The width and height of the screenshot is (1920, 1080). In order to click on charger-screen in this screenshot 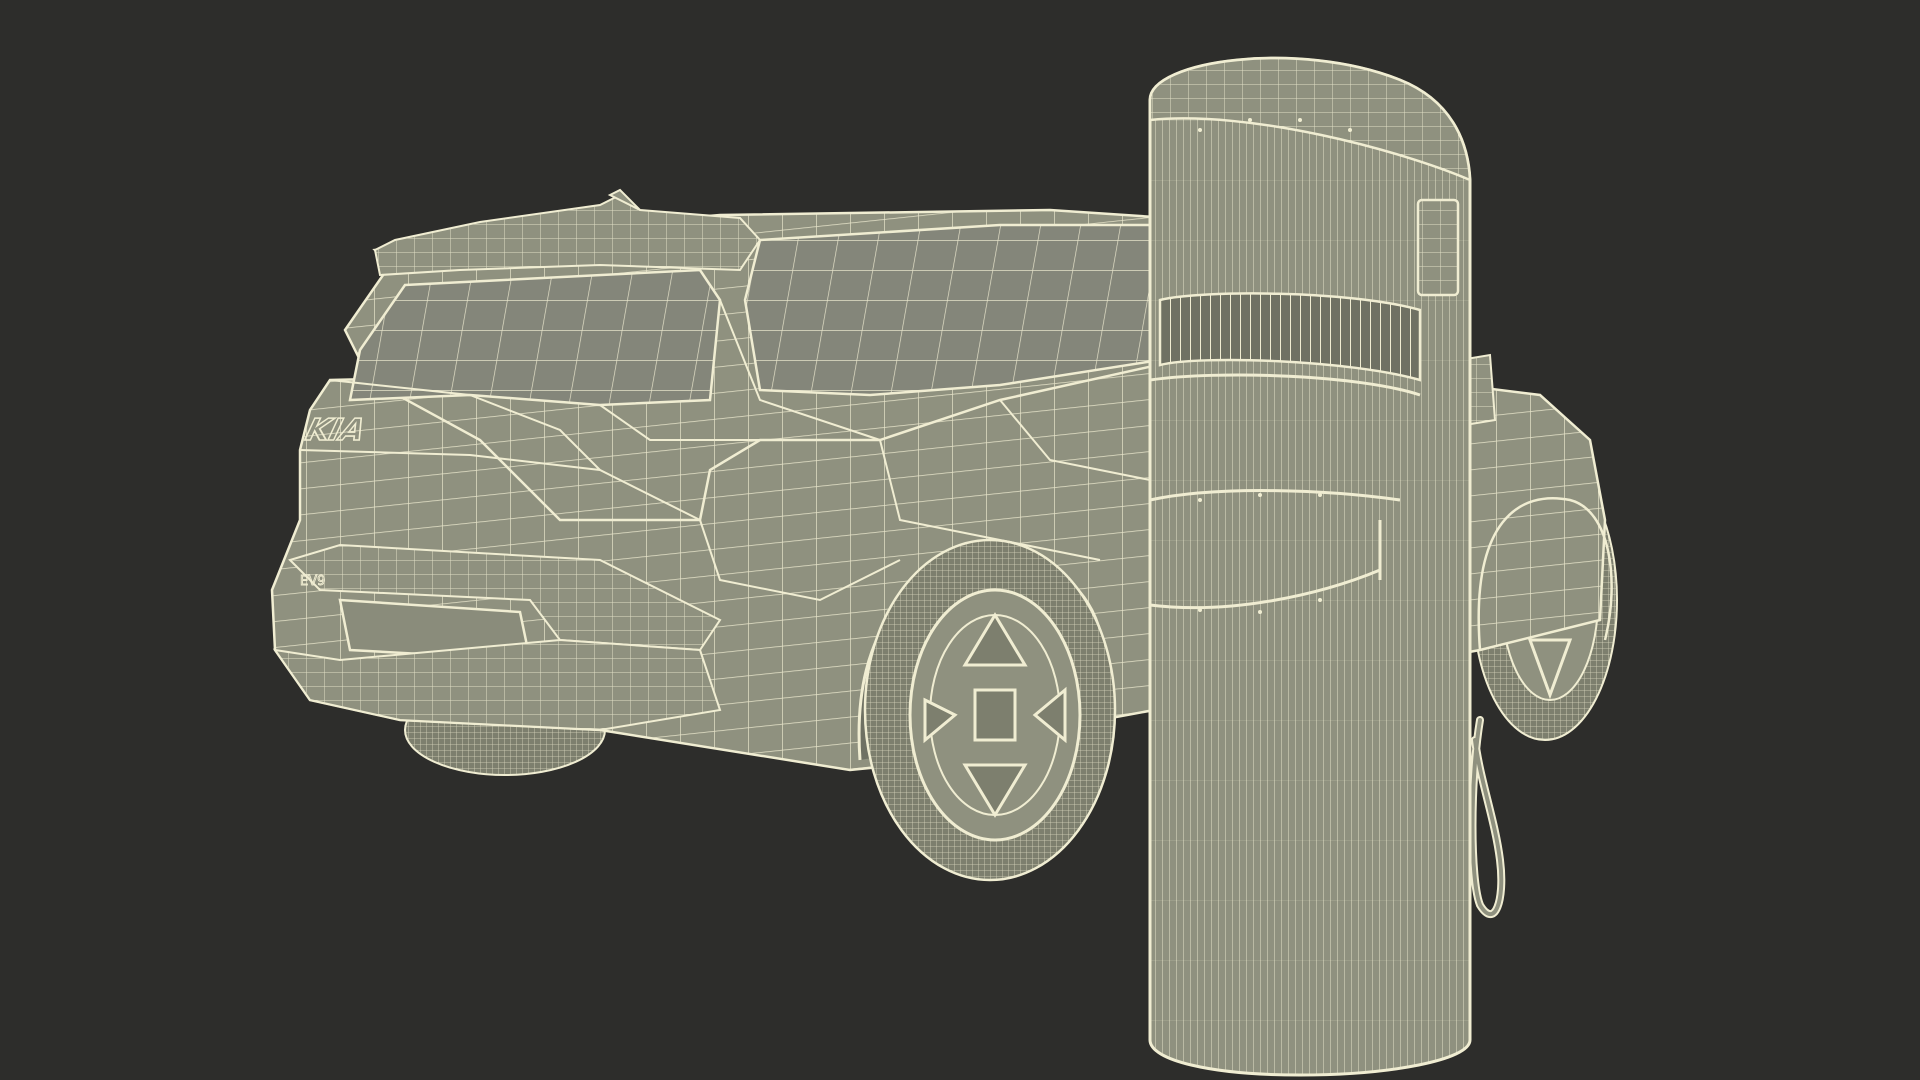, I will do `click(1438, 247)`.